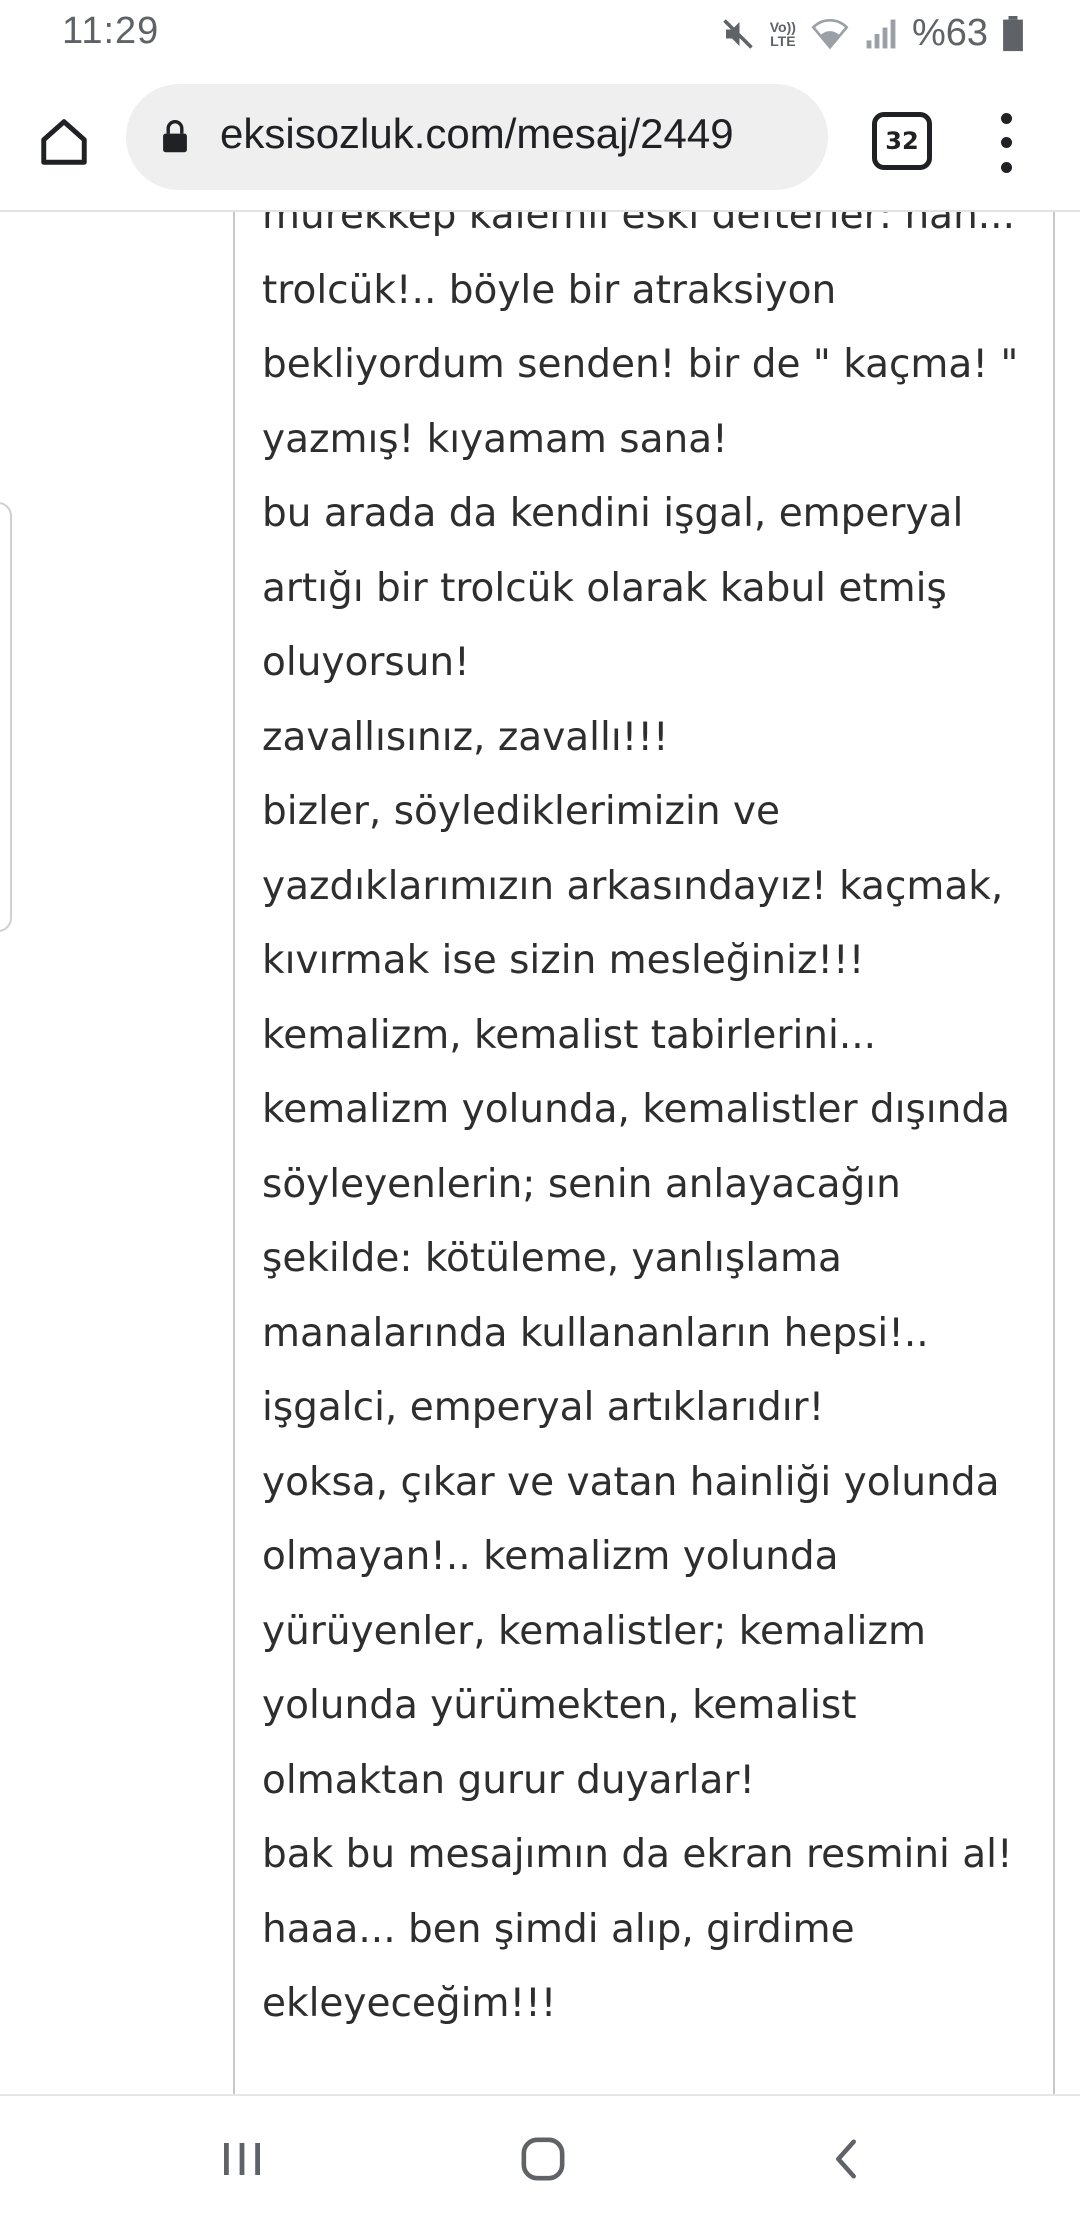 This screenshot has height=2220, width=1080. Describe the element at coordinates (633, 886) in the screenshot. I see `message-line: yazdıklarımızın arkasındayız! kaçmak,` at that location.